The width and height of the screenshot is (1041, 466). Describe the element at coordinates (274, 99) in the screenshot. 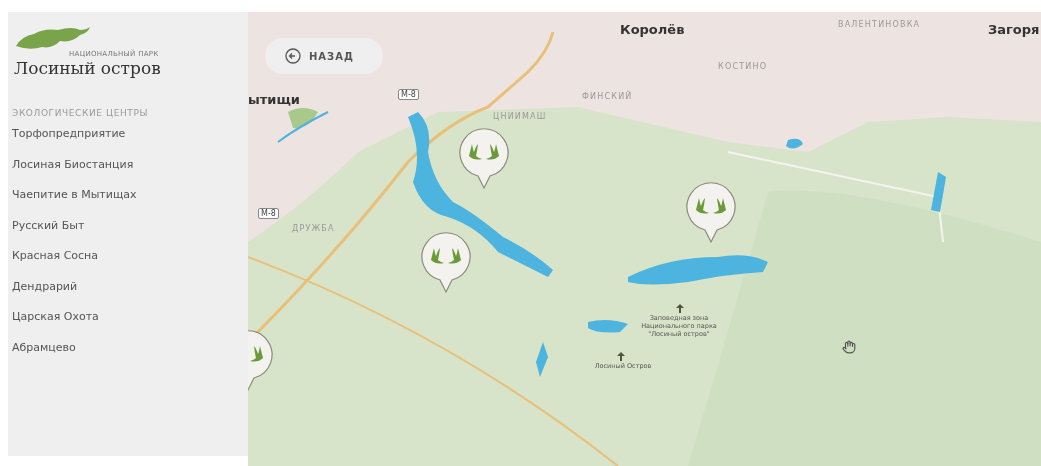

I see `map-label: ытищи` at that location.